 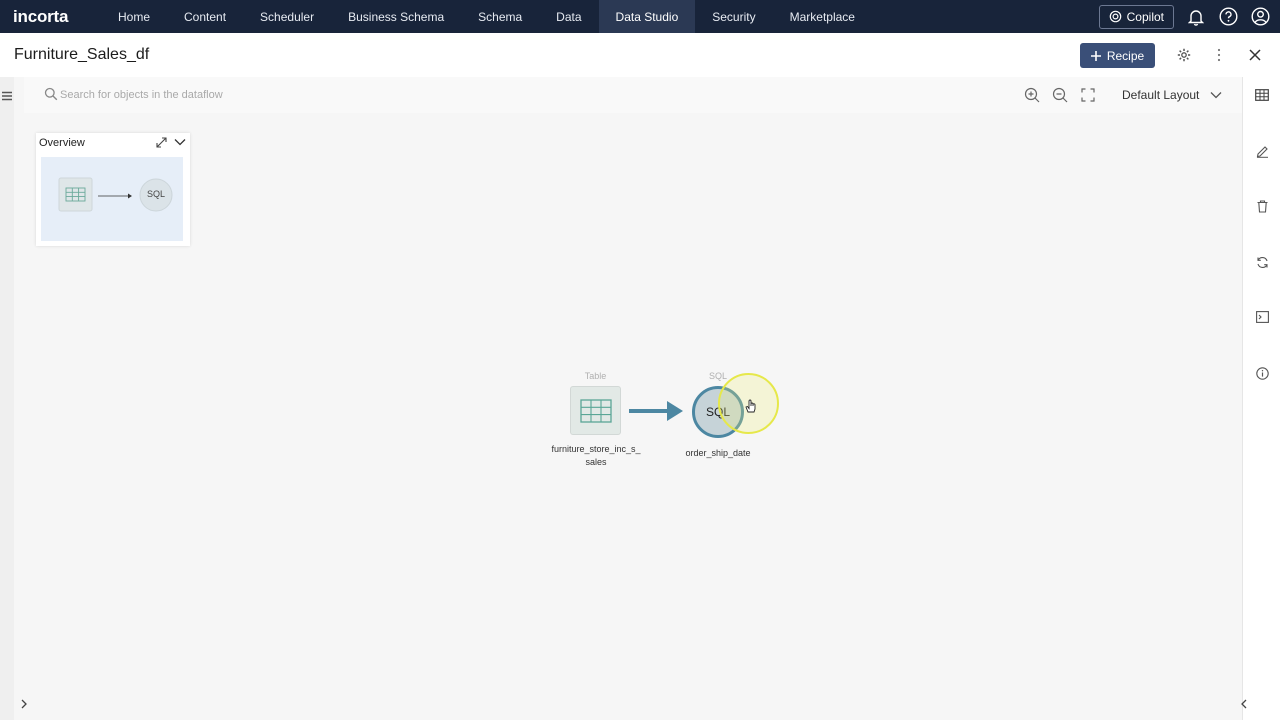 I want to click on more-options-icon, so click(x=1219, y=55).